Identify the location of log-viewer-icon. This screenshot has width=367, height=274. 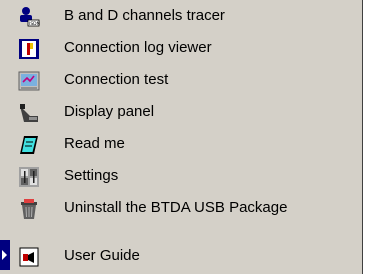
(29, 49).